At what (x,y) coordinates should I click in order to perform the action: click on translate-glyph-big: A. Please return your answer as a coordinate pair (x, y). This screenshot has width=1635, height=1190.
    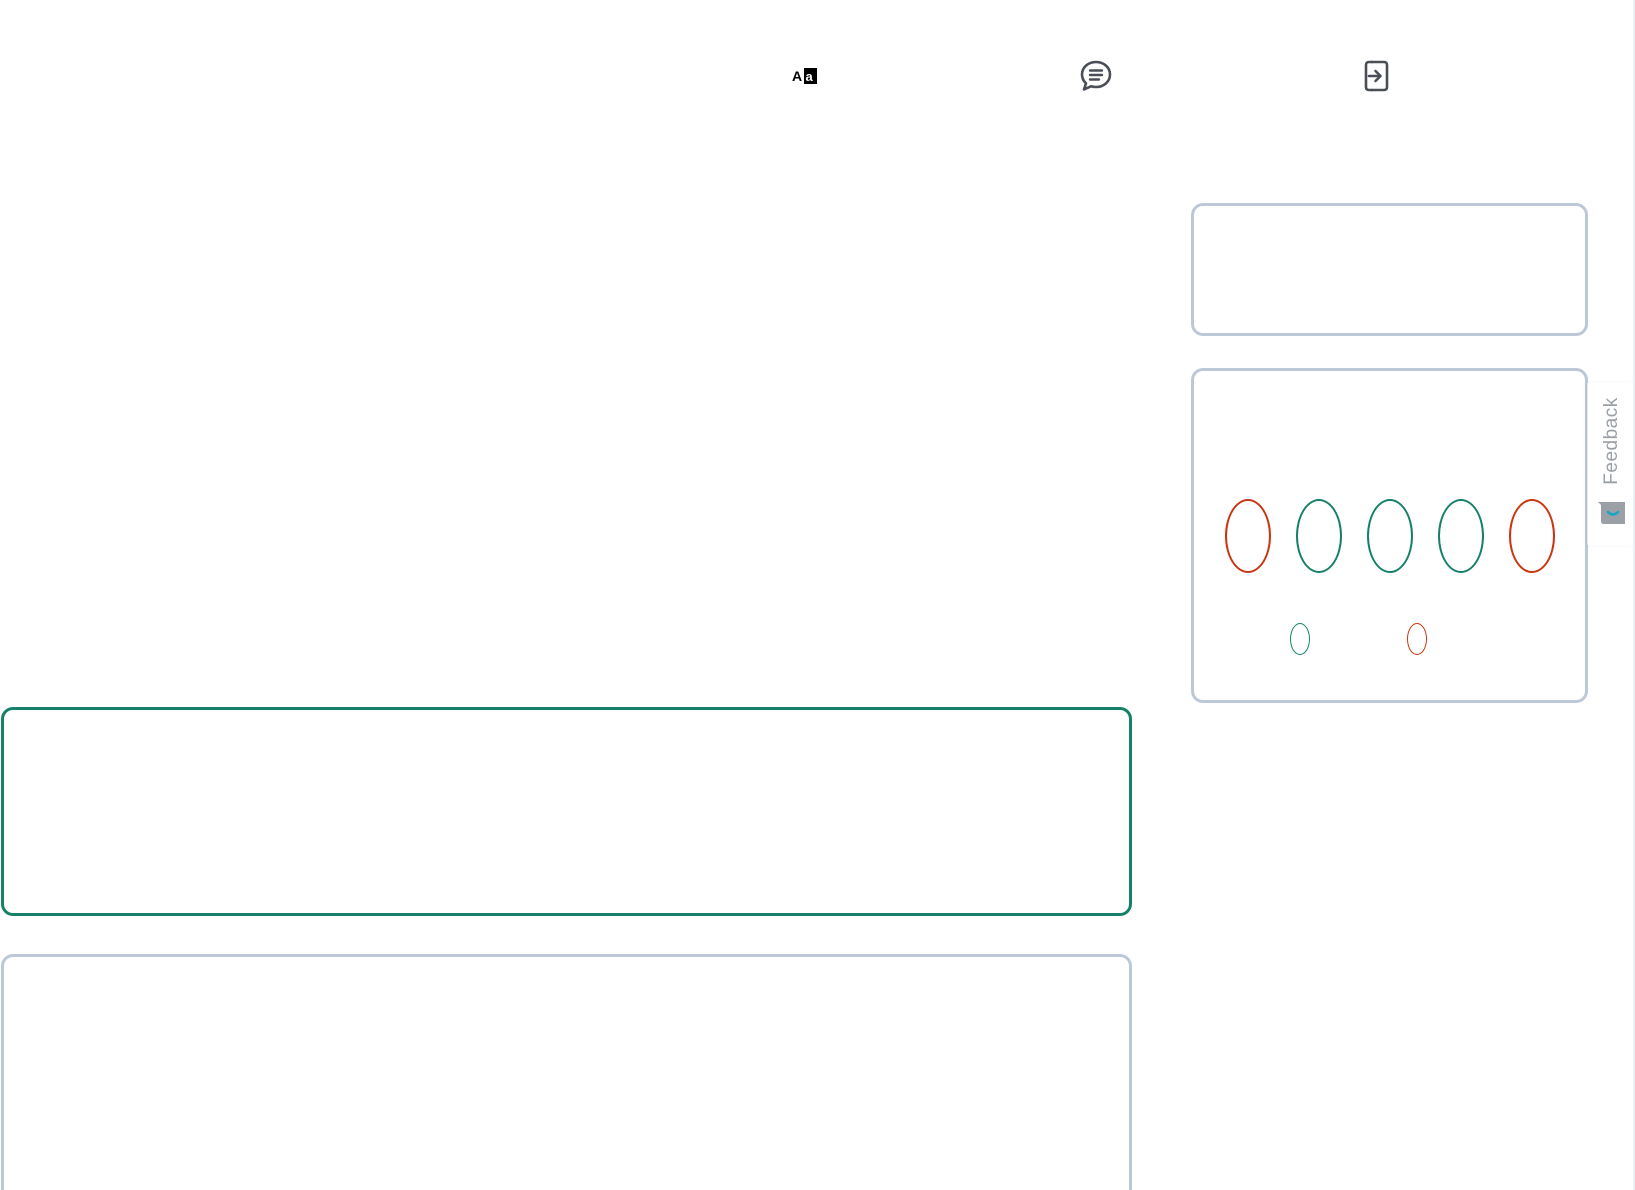
    Looking at the image, I should click on (797, 76).